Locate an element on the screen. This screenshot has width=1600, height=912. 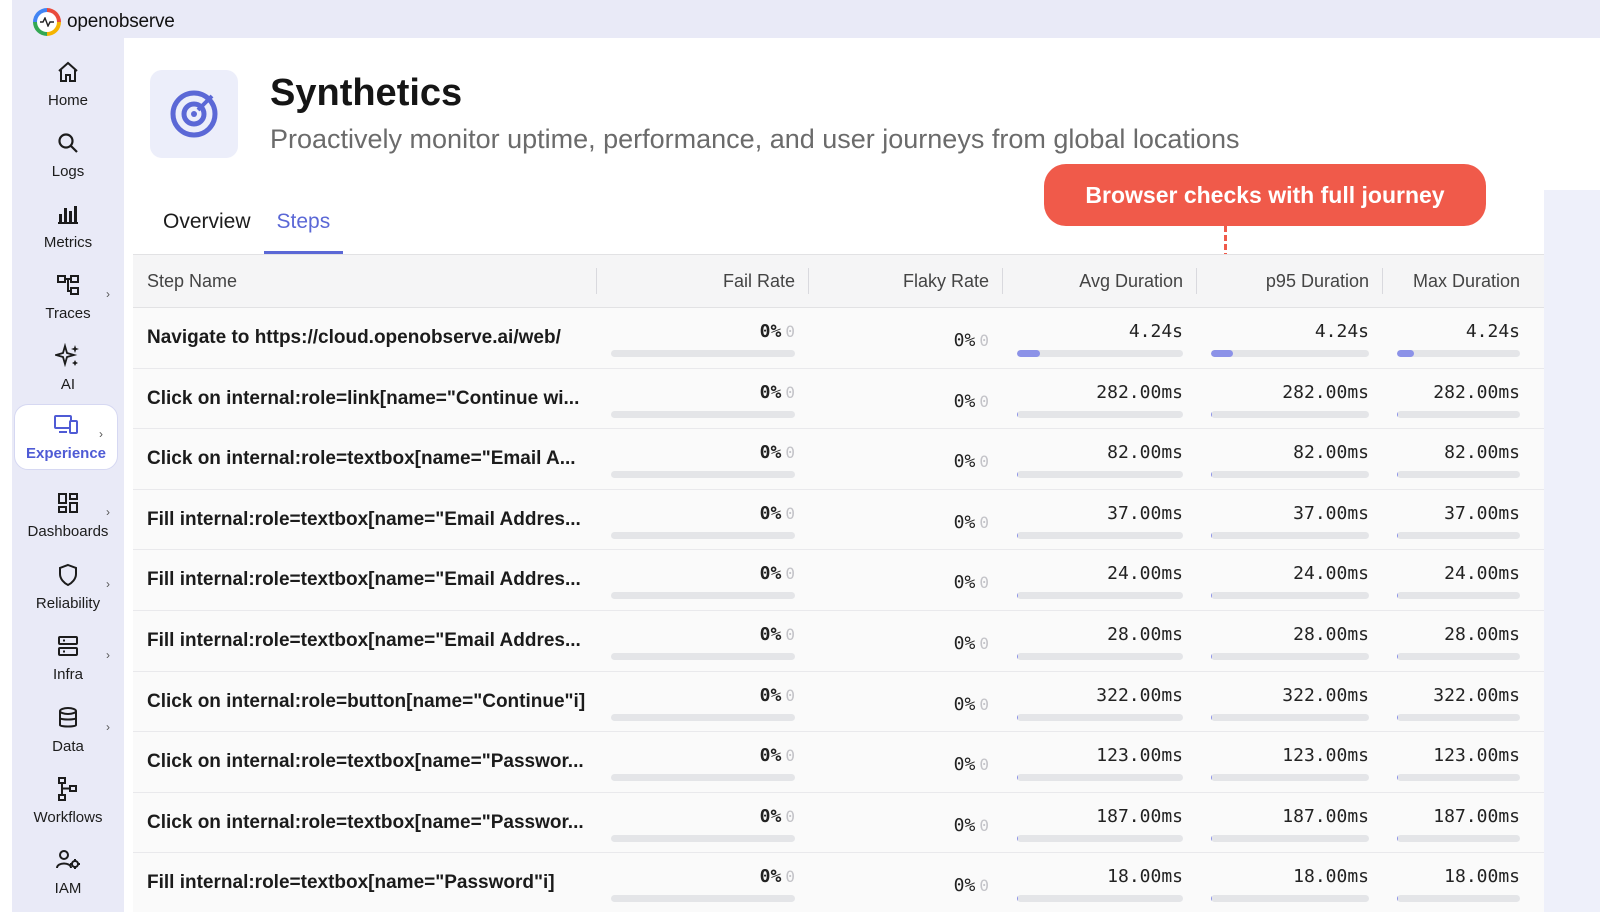
tab-steps: Steps is located at coordinates (303, 228).